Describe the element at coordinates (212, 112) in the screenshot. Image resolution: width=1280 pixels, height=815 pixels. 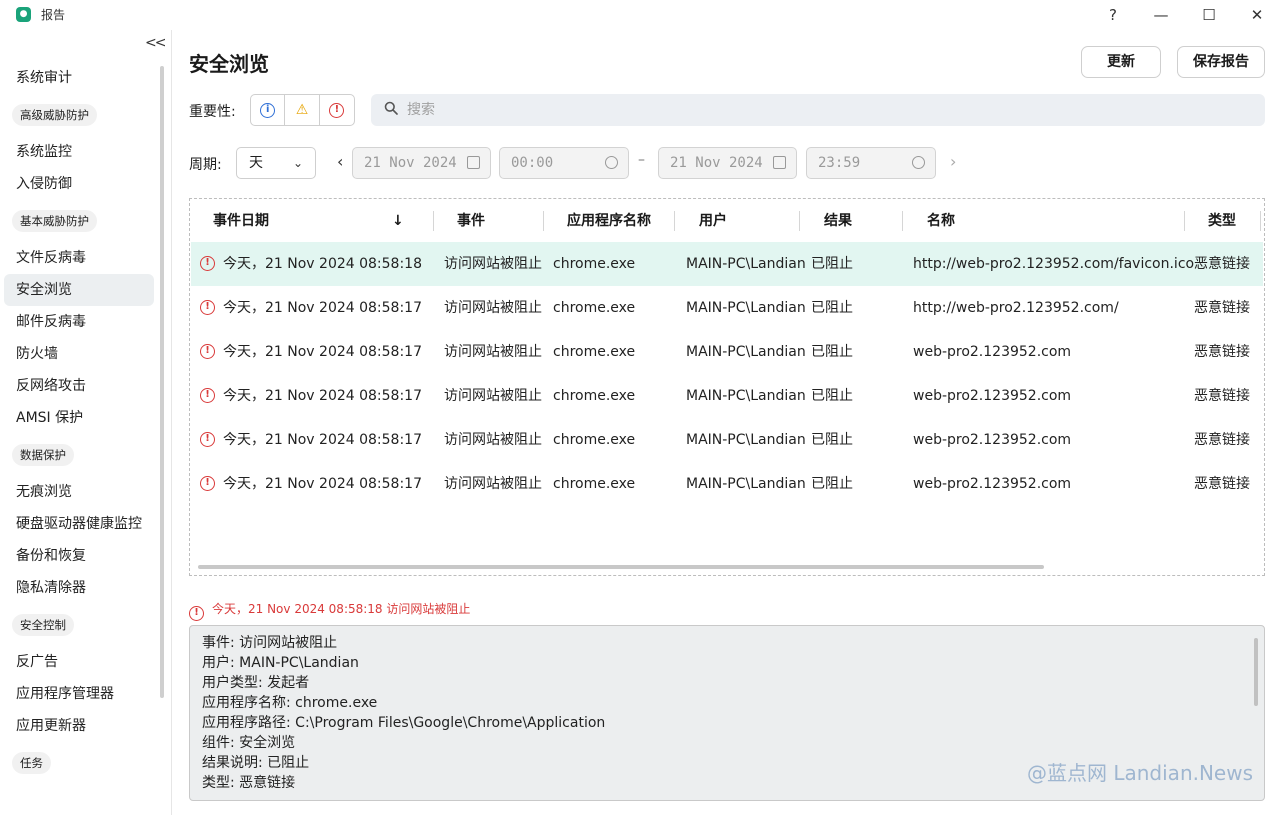
I see `severity-label: 重要性:` at that location.